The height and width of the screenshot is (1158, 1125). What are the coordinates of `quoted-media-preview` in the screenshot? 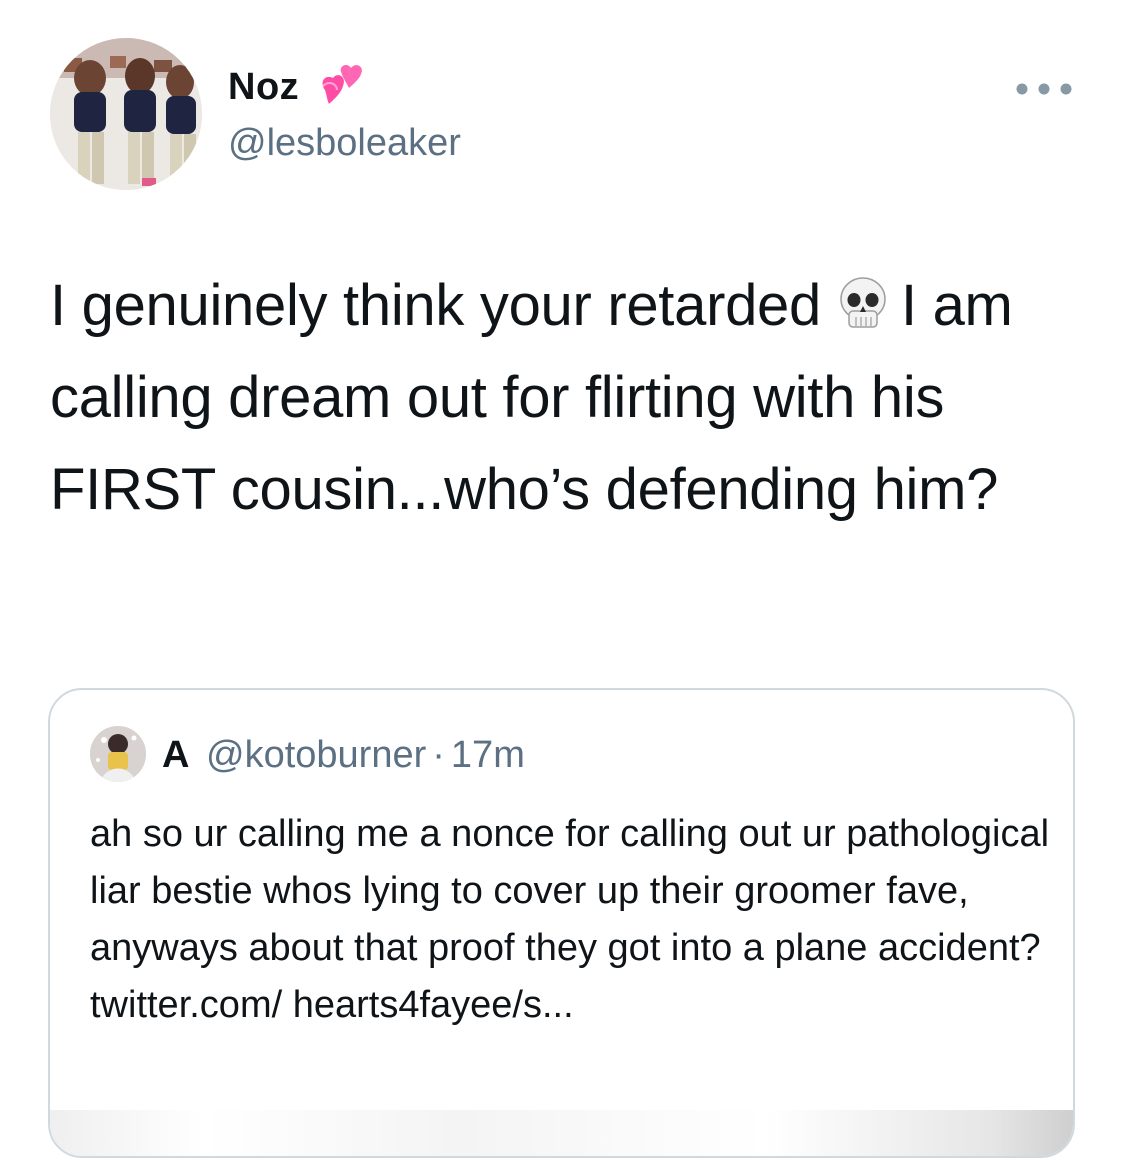 It's located at (561, 1133).